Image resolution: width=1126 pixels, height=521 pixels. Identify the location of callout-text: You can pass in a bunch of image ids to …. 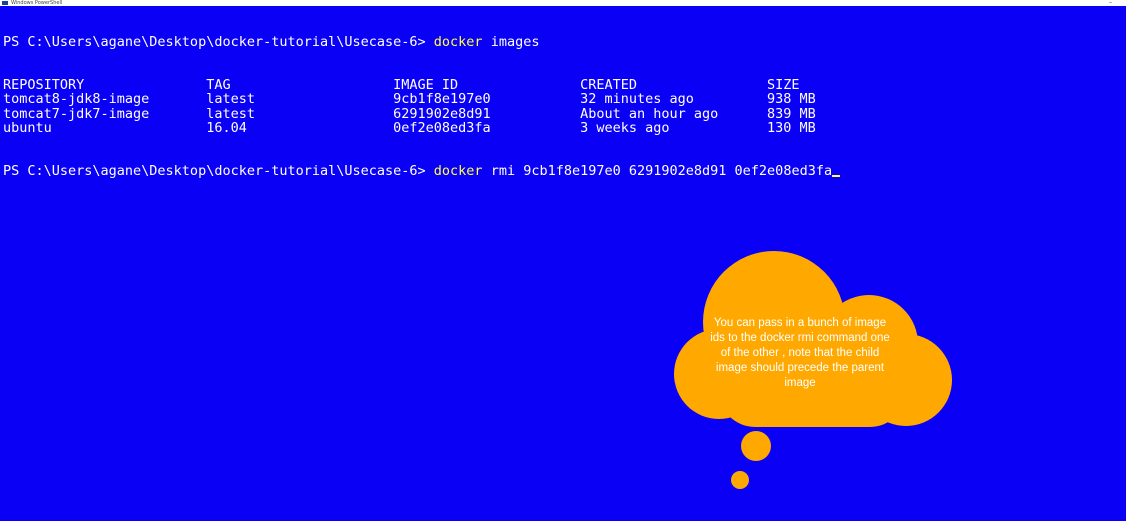
(800, 353).